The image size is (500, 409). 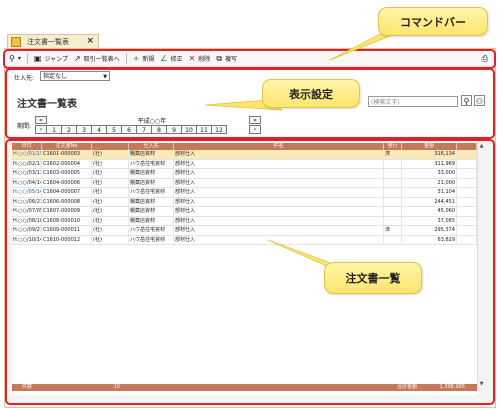 What do you see at coordinates (311, 93) in the screenshot?
I see `callout-display-settings: 表示設定` at bounding box center [311, 93].